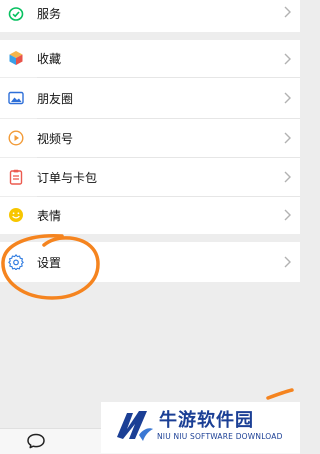  I want to click on gear-icon, so click(16, 262).